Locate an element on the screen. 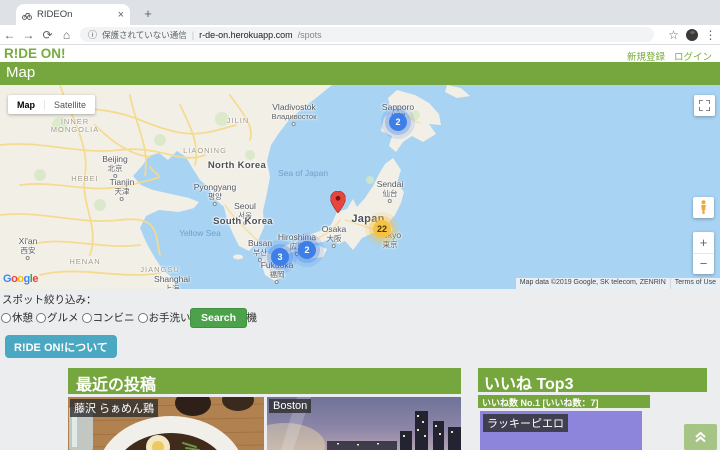 Image resolution: width=720 pixels, height=450 pixels. about-button: R!DE ON!について is located at coordinates (61, 346).